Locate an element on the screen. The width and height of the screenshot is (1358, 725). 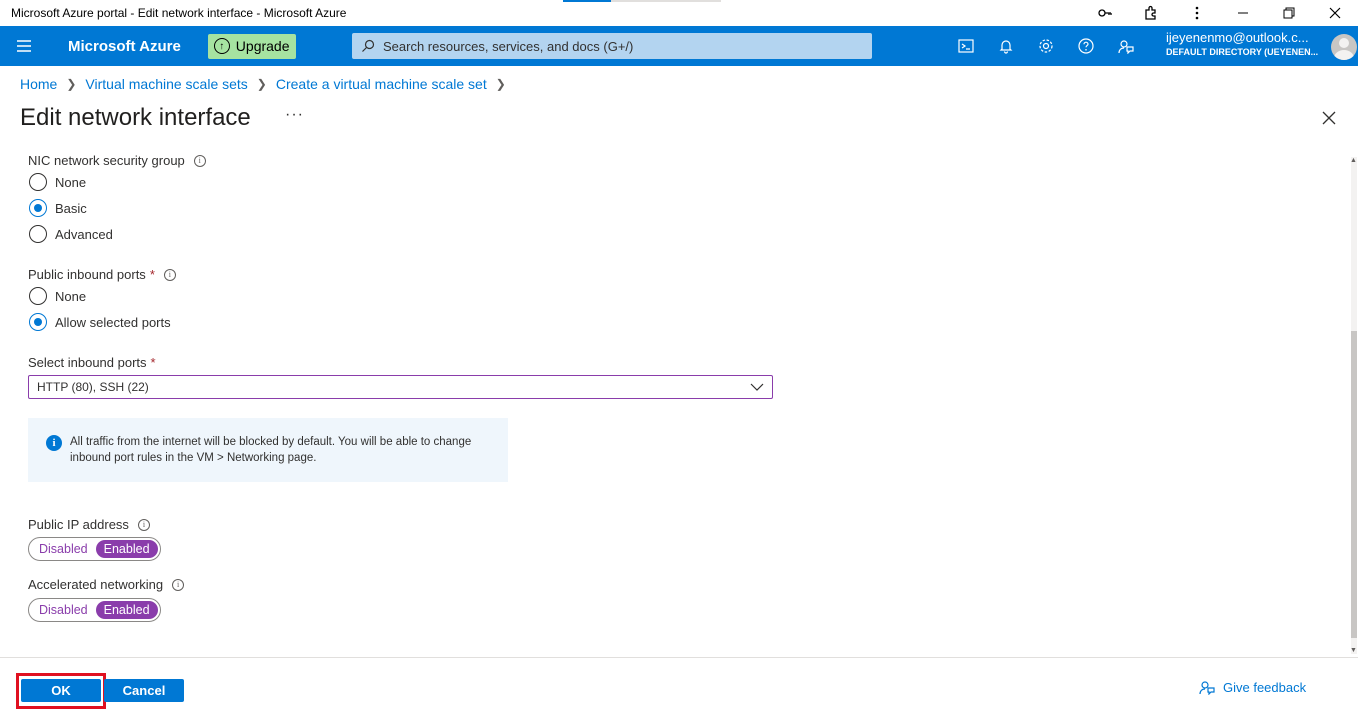
public-ip-toggle: Disabled Enabled is located at coordinates (94, 549).